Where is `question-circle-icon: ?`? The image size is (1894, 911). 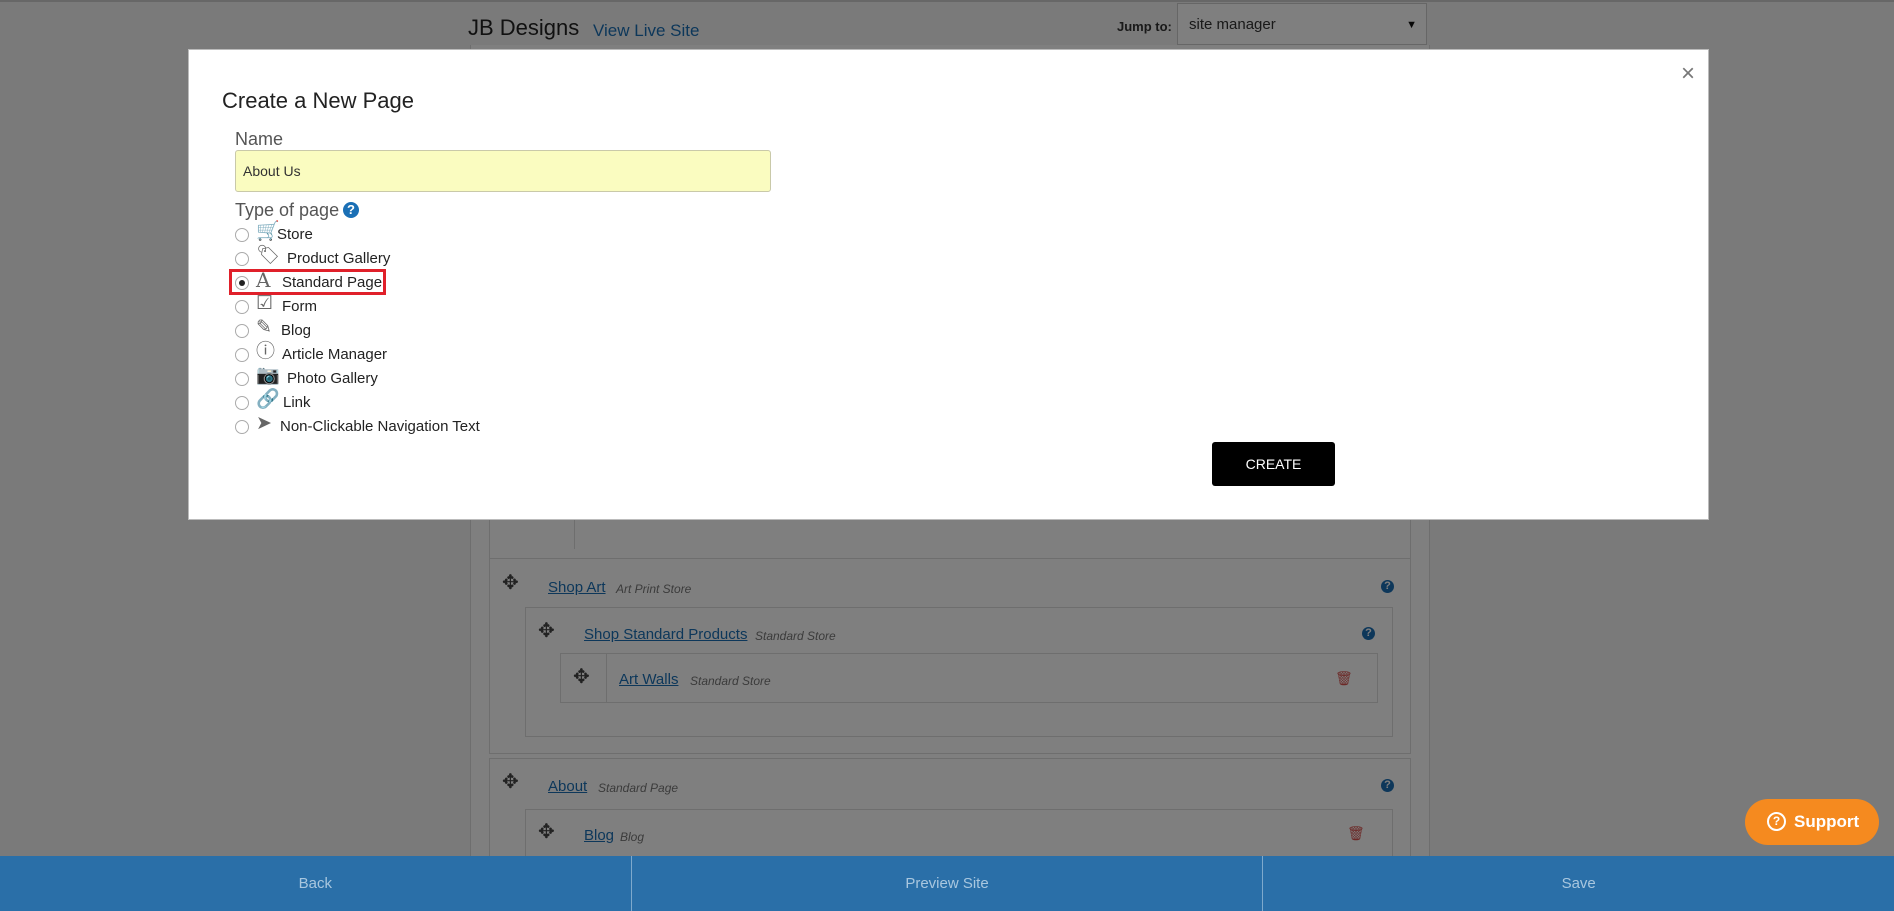
question-circle-icon: ? is located at coordinates (1776, 821).